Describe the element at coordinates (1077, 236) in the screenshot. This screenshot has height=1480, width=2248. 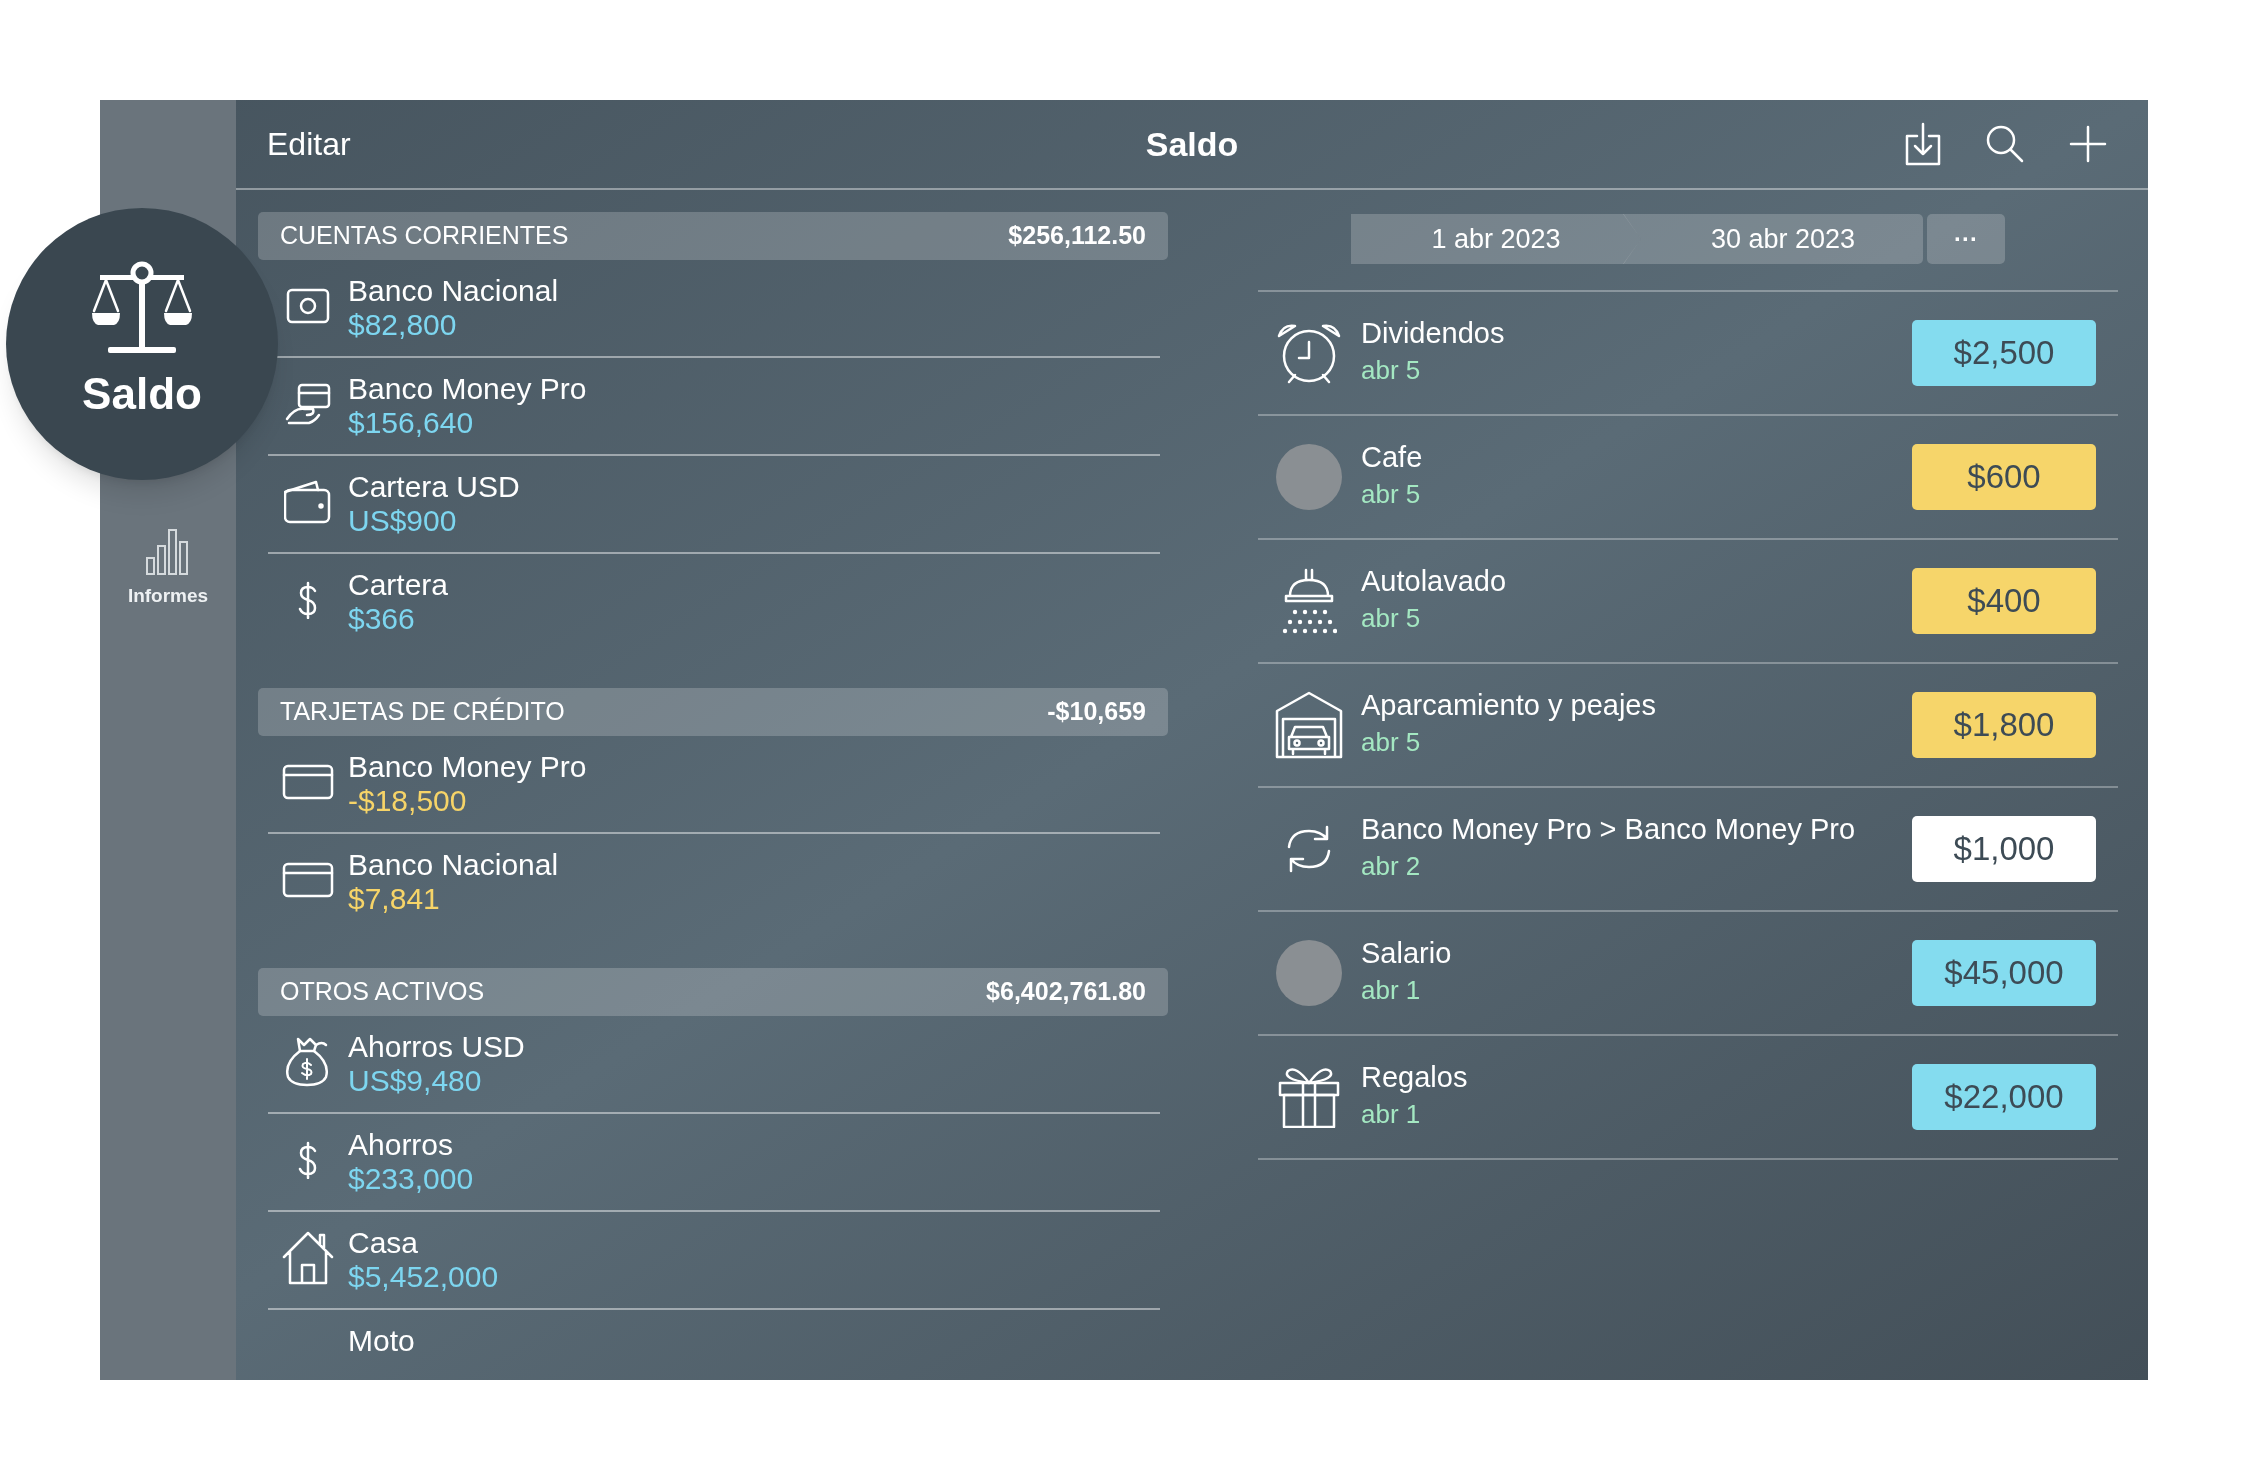
I see `section-total: $256,112.50` at that location.